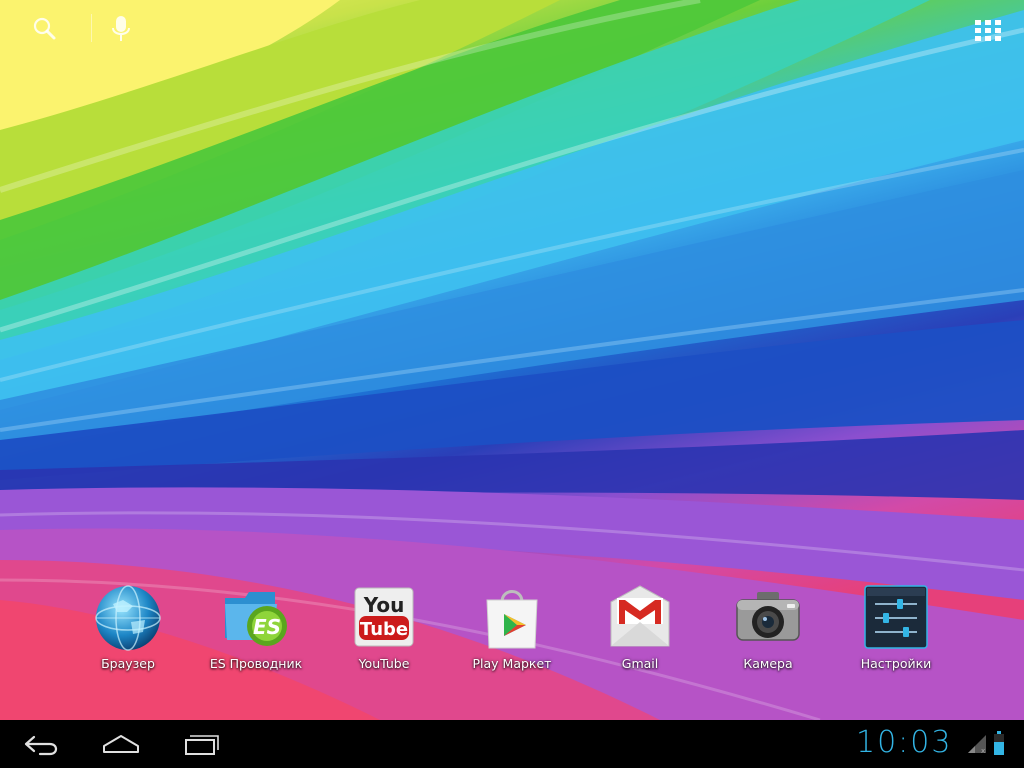  I want to click on microphone-icon, so click(121, 28).